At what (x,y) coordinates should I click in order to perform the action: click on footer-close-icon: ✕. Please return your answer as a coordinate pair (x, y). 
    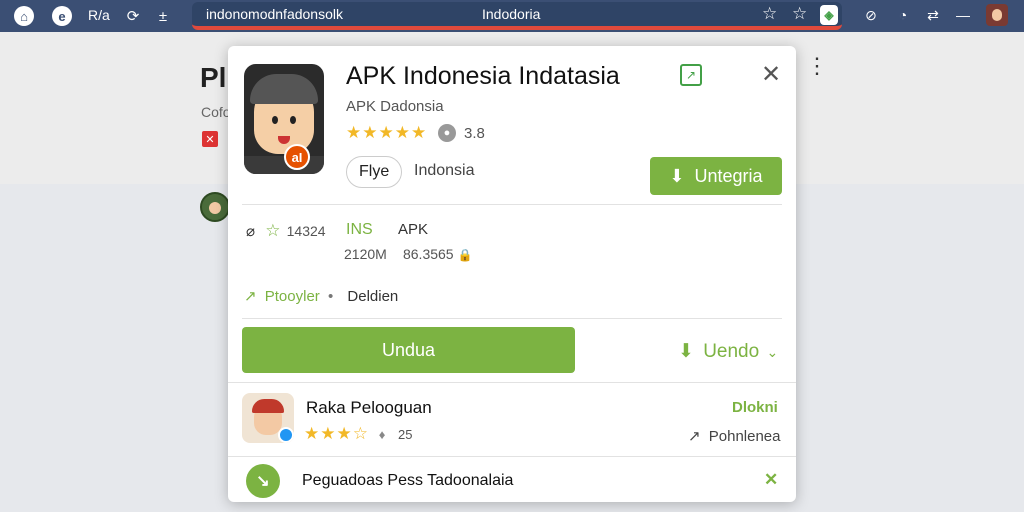
    Looking at the image, I should click on (771, 480).